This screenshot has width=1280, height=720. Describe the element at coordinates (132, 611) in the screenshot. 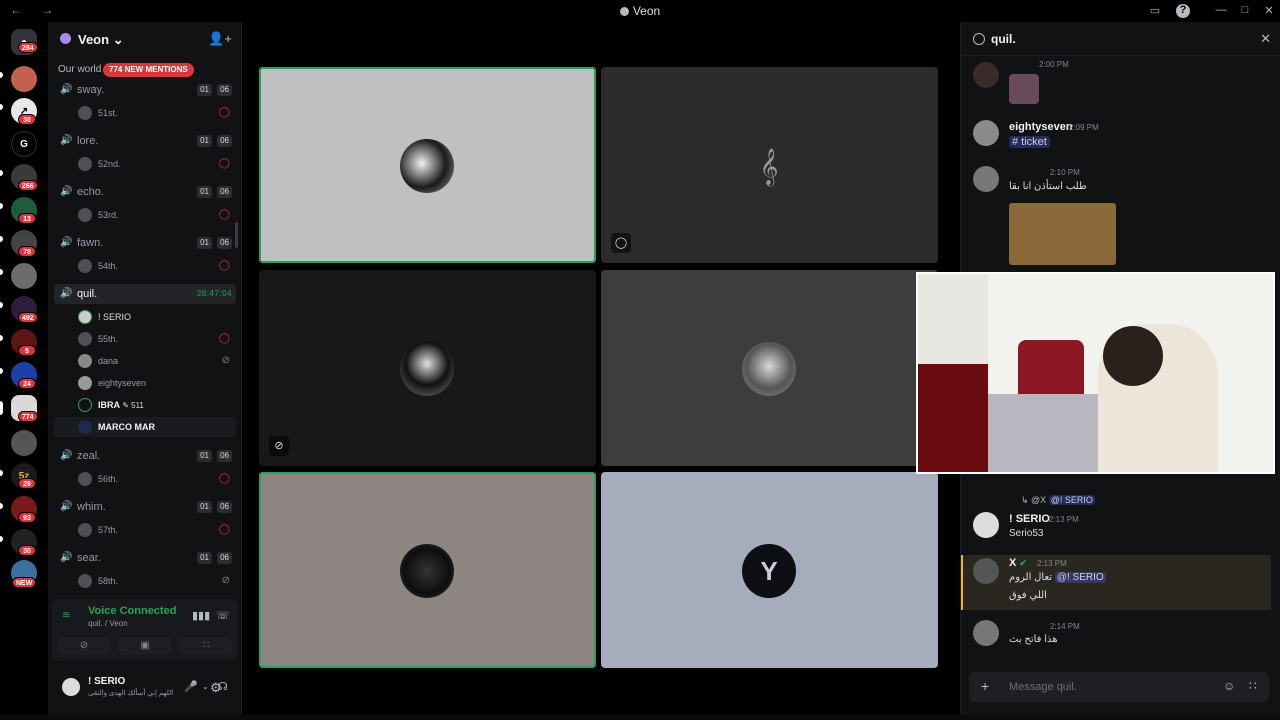

I see `voice-status: Voice Connected` at that location.